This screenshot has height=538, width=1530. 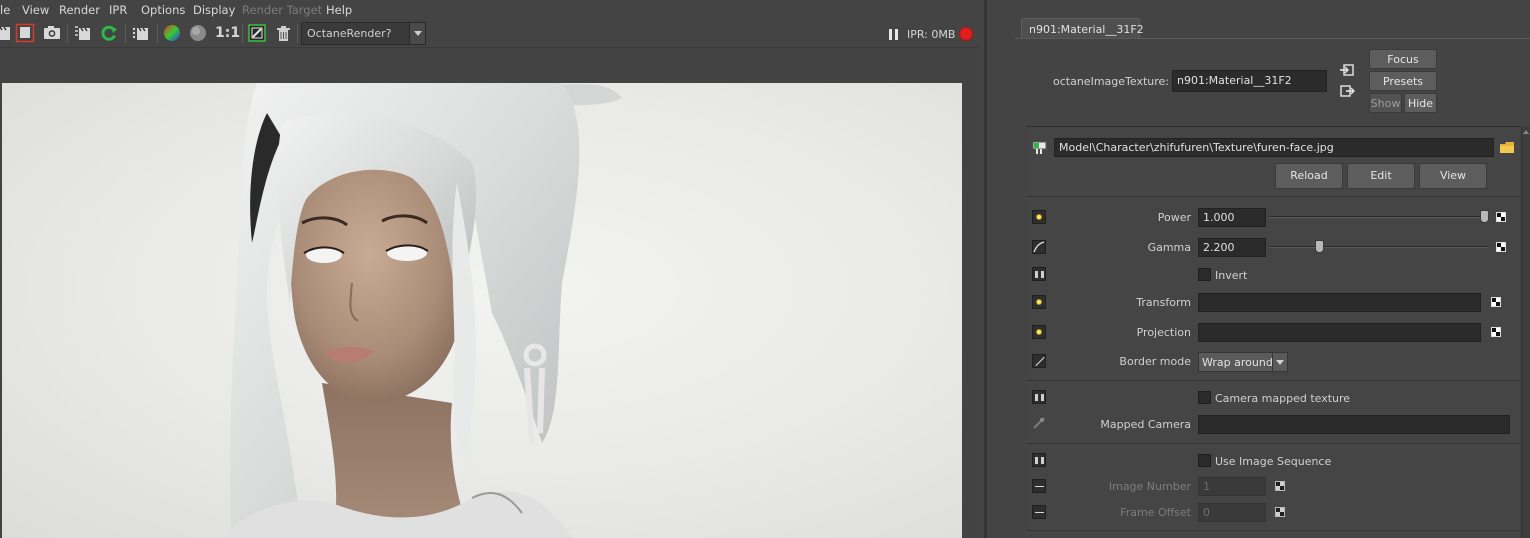 I want to click on tab-divider, so click(x=1272, y=38).